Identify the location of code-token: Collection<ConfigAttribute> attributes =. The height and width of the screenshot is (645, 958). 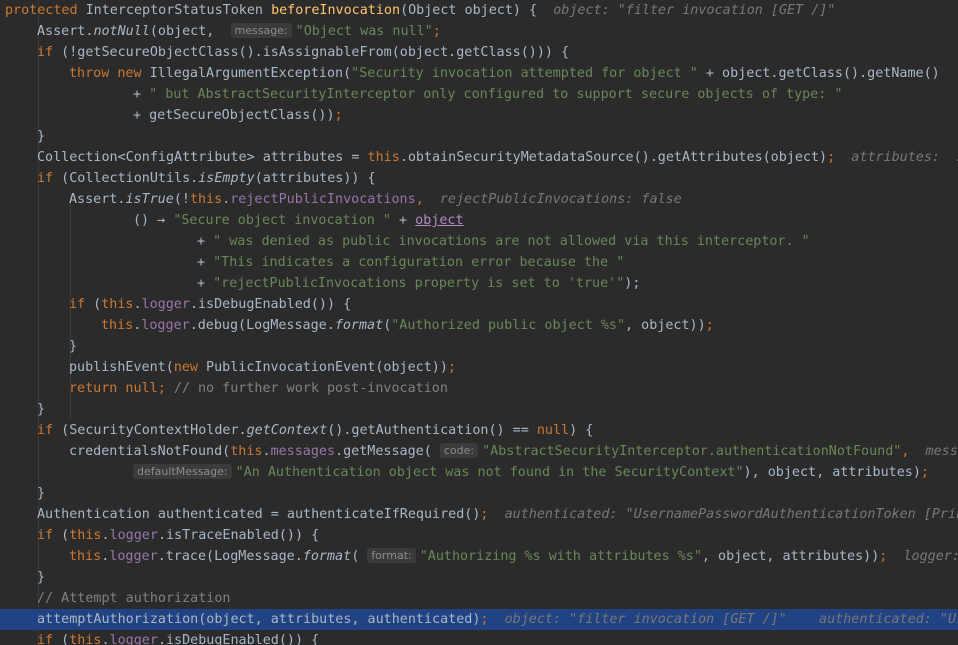
(202, 157).